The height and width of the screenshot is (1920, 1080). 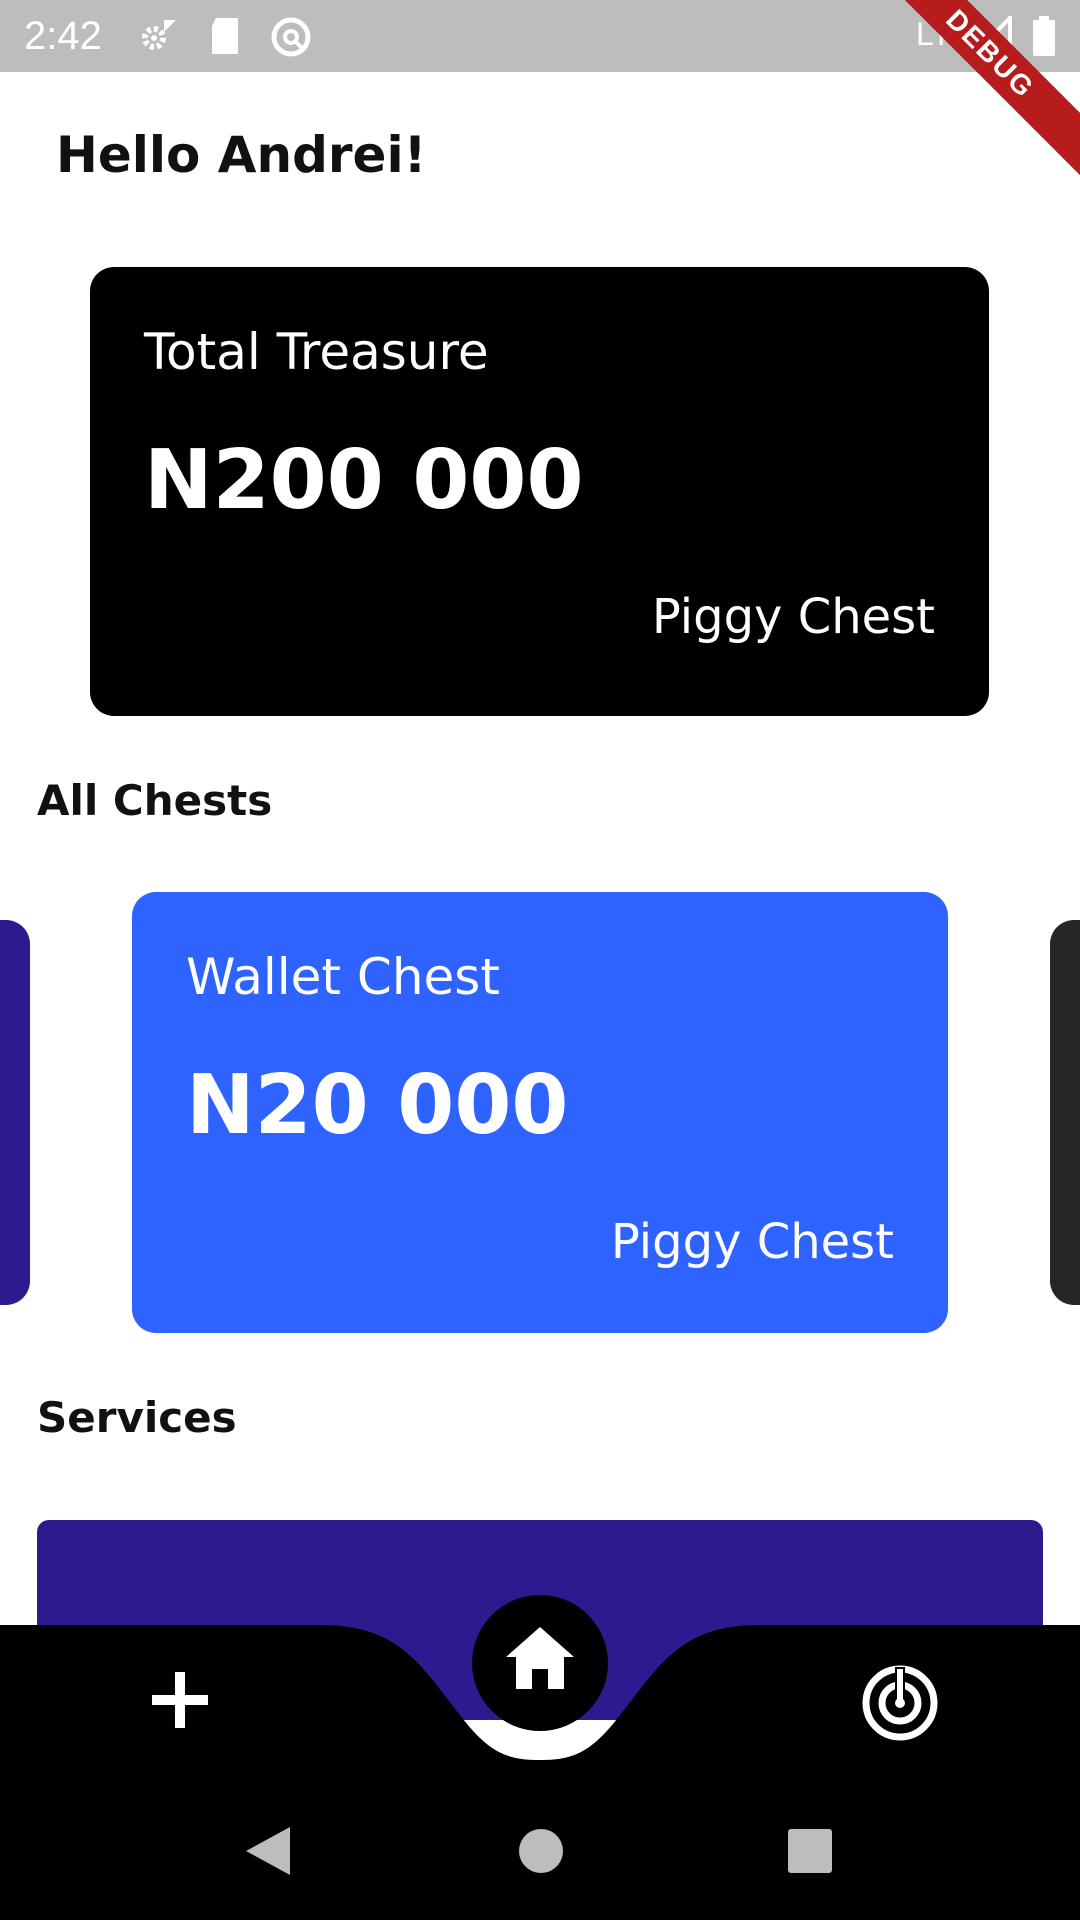 What do you see at coordinates (810, 1853) in the screenshot?
I see `recents-icon` at bounding box center [810, 1853].